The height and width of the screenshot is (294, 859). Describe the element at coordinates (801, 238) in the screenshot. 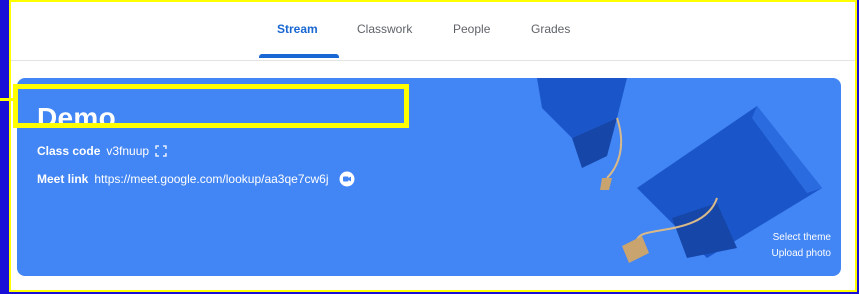

I see `select-theme-link: Select theme` at that location.